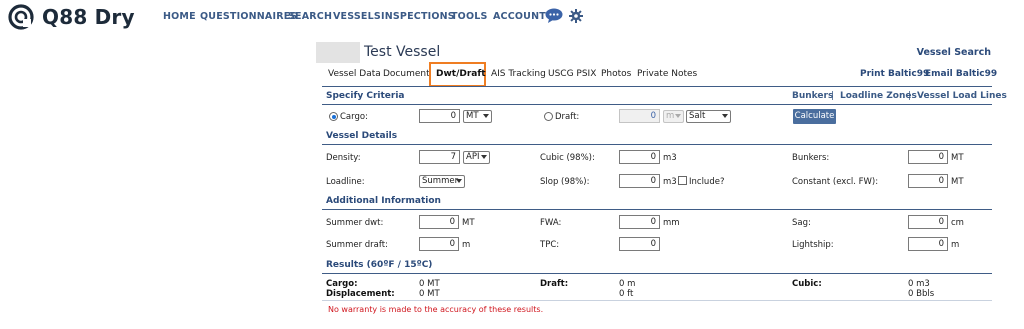 The width and height of the screenshot is (1024, 329). I want to click on density-label: Density:, so click(343, 158).